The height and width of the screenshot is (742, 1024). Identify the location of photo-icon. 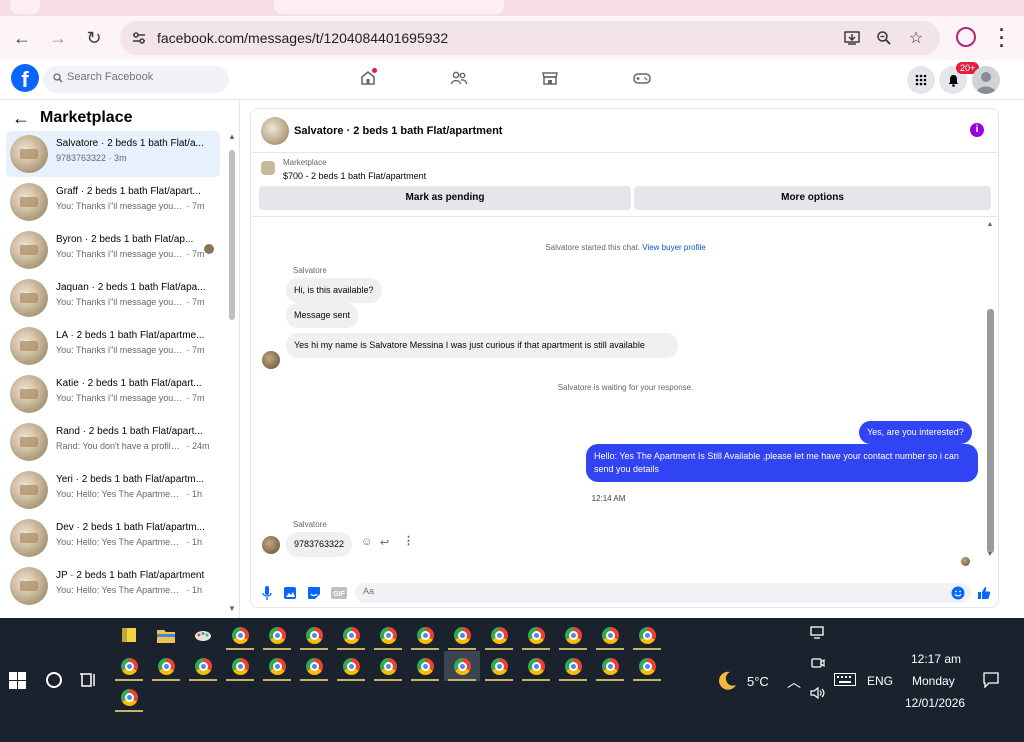
(290, 593).